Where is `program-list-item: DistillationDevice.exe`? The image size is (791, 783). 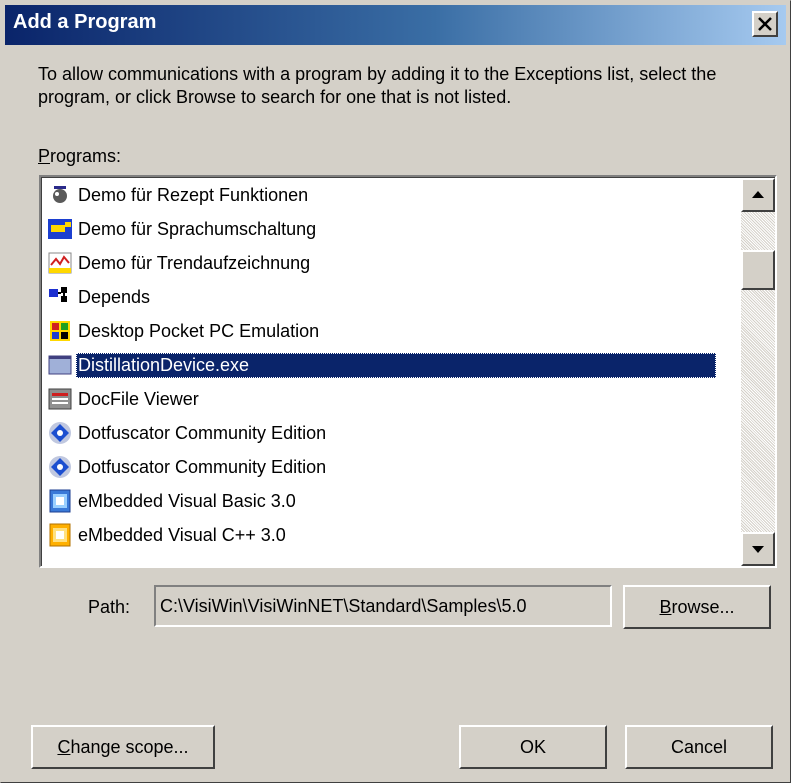 program-list-item: DistillationDevice.exe is located at coordinates (393, 365).